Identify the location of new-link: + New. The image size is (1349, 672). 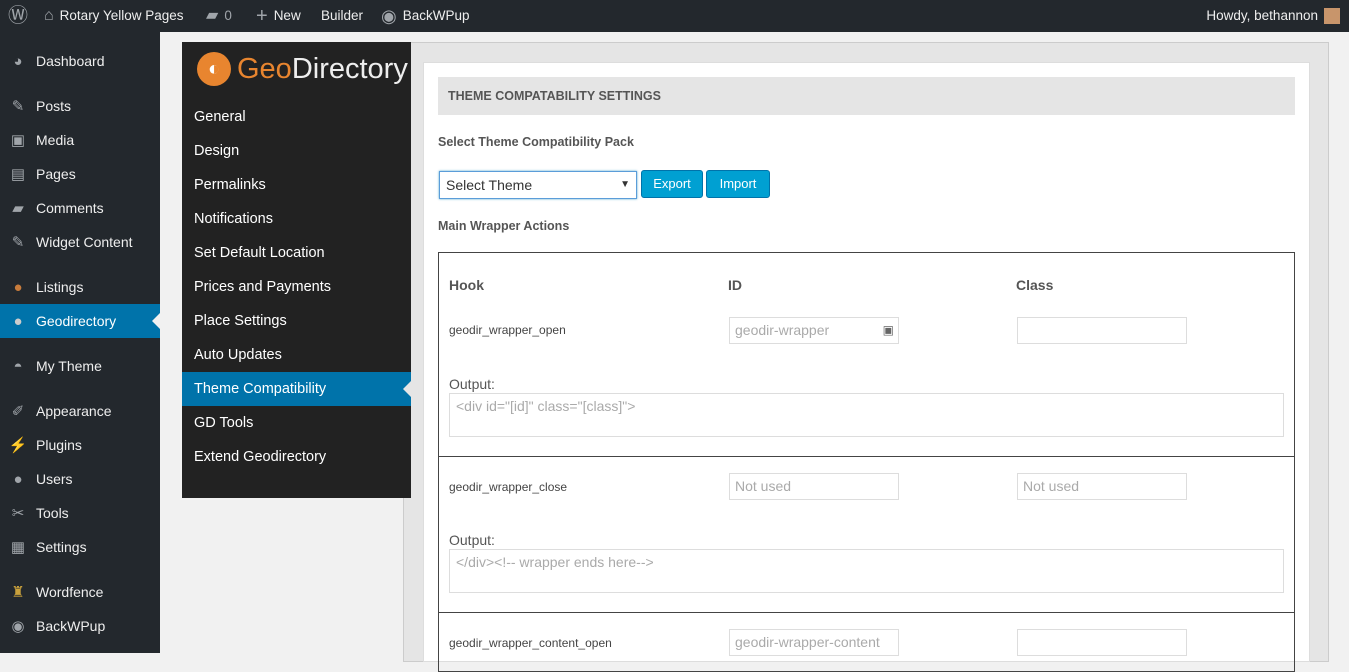
(278, 16).